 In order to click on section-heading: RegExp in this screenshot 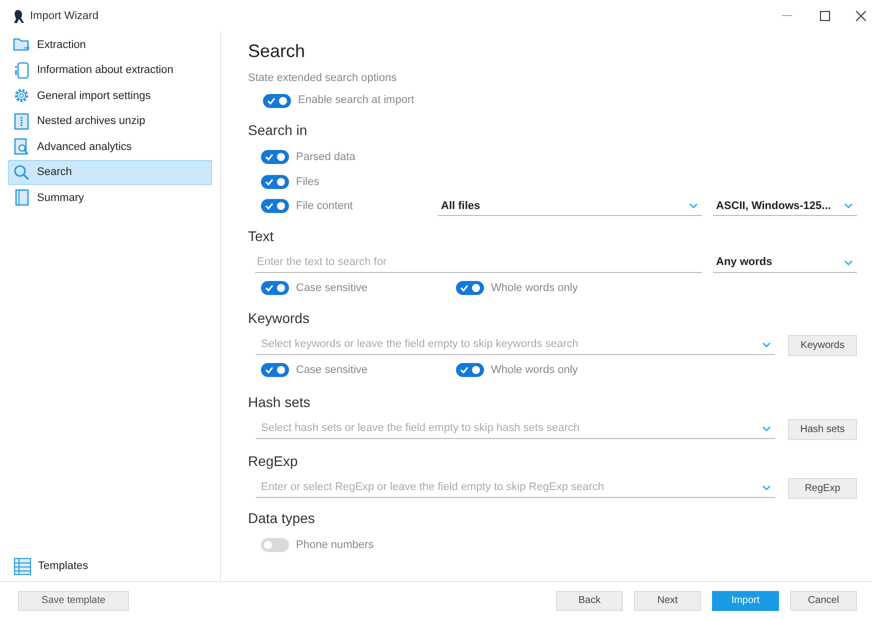, I will do `click(273, 461)`.